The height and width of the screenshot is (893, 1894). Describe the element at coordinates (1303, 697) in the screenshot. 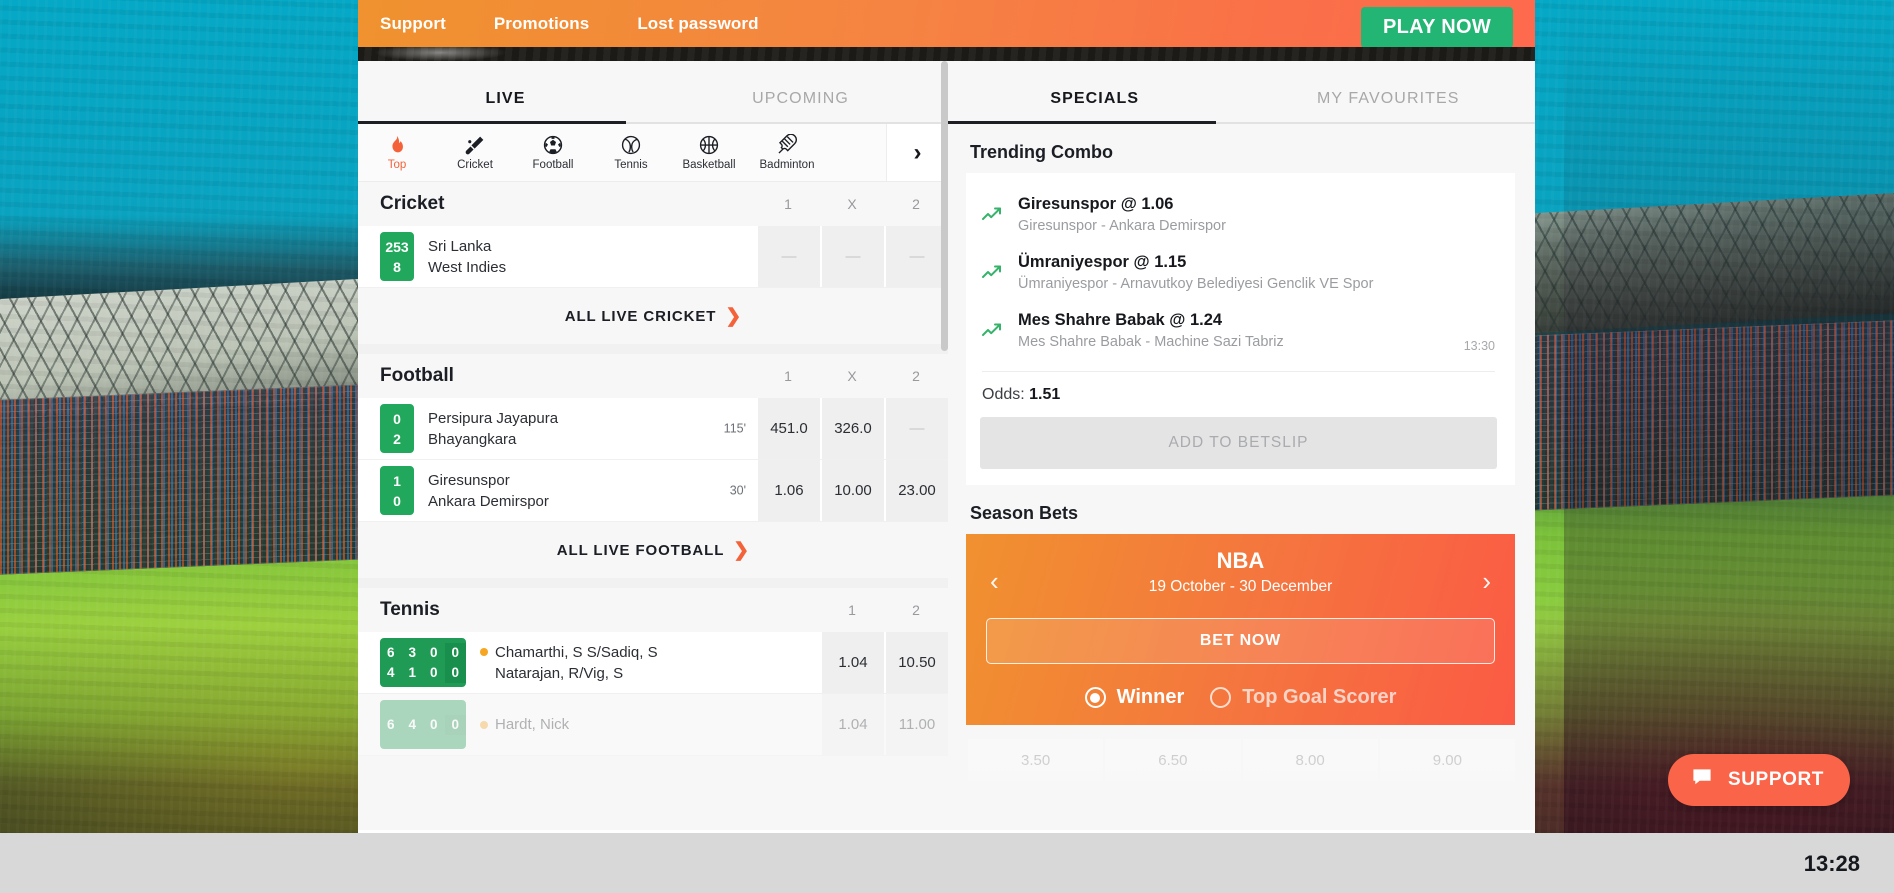

I see `radio-top-goal-scorer: Top Goal Scorer` at that location.